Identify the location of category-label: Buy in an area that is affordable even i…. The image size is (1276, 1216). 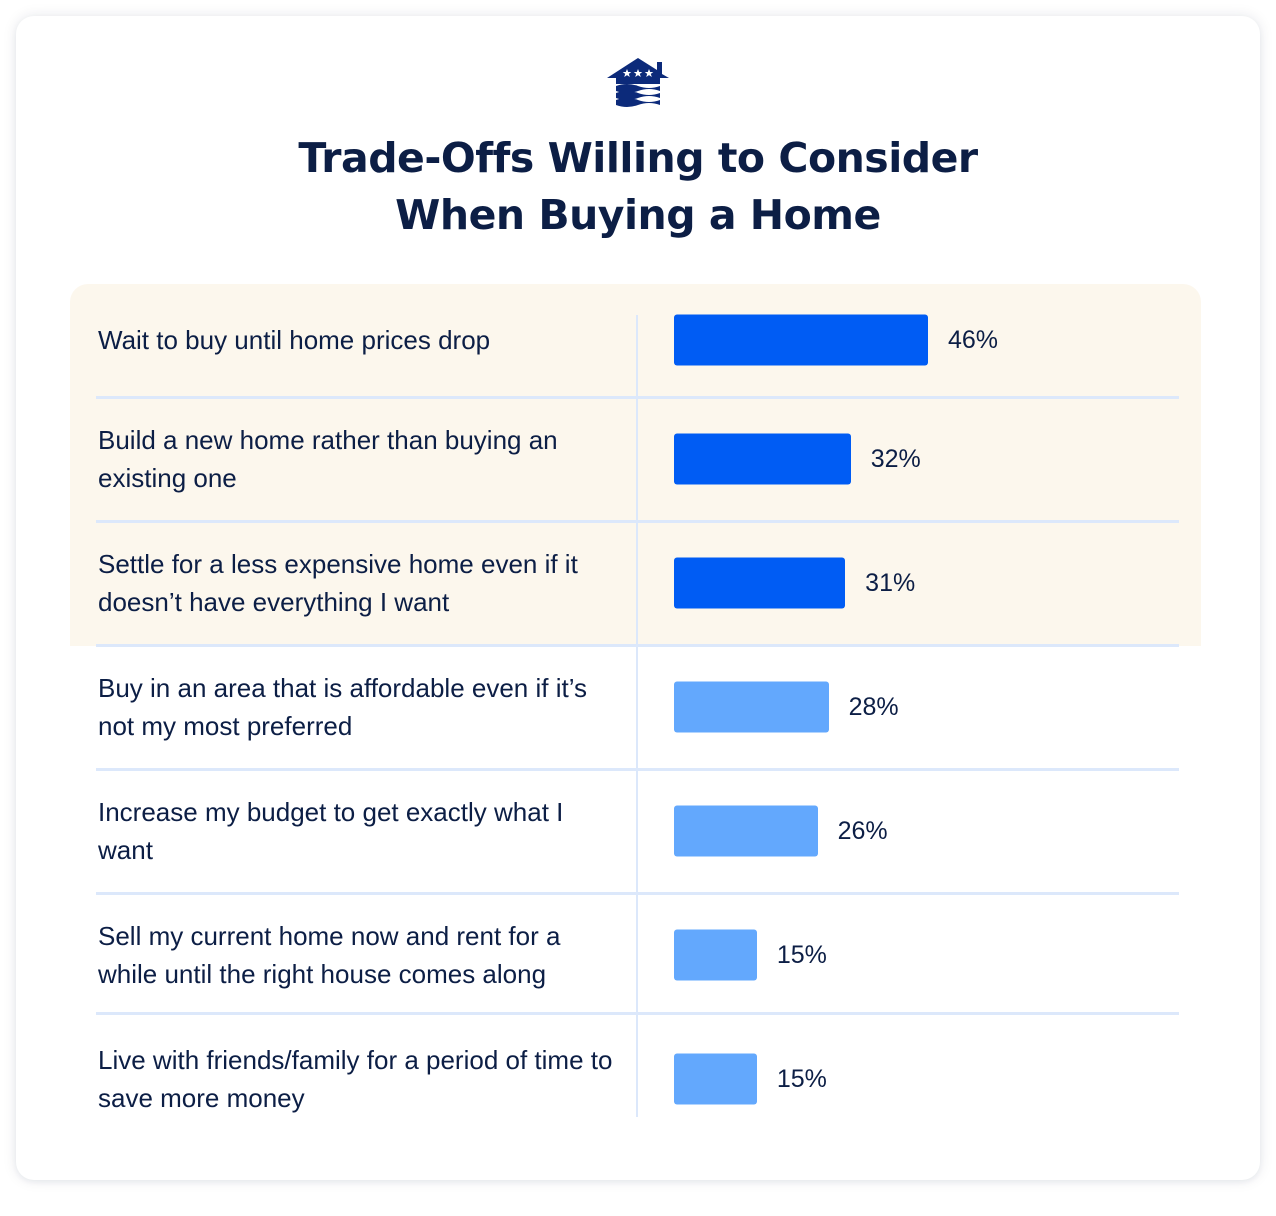
(343, 707).